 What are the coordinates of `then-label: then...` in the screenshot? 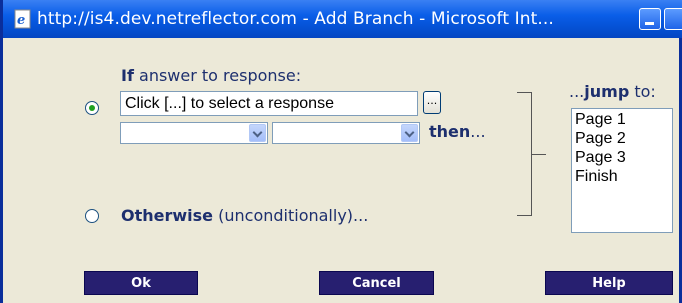 It's located at (457, 131).